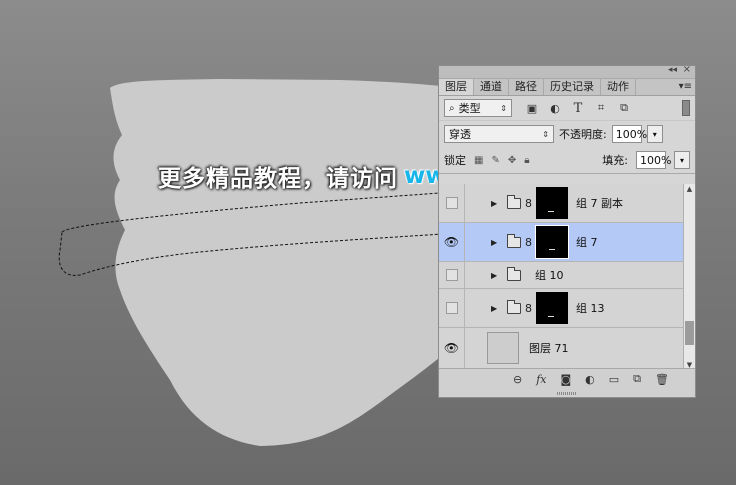 This screenshot has width=736, height=485. I want to click on close-icon: ×, so click(687, 69).